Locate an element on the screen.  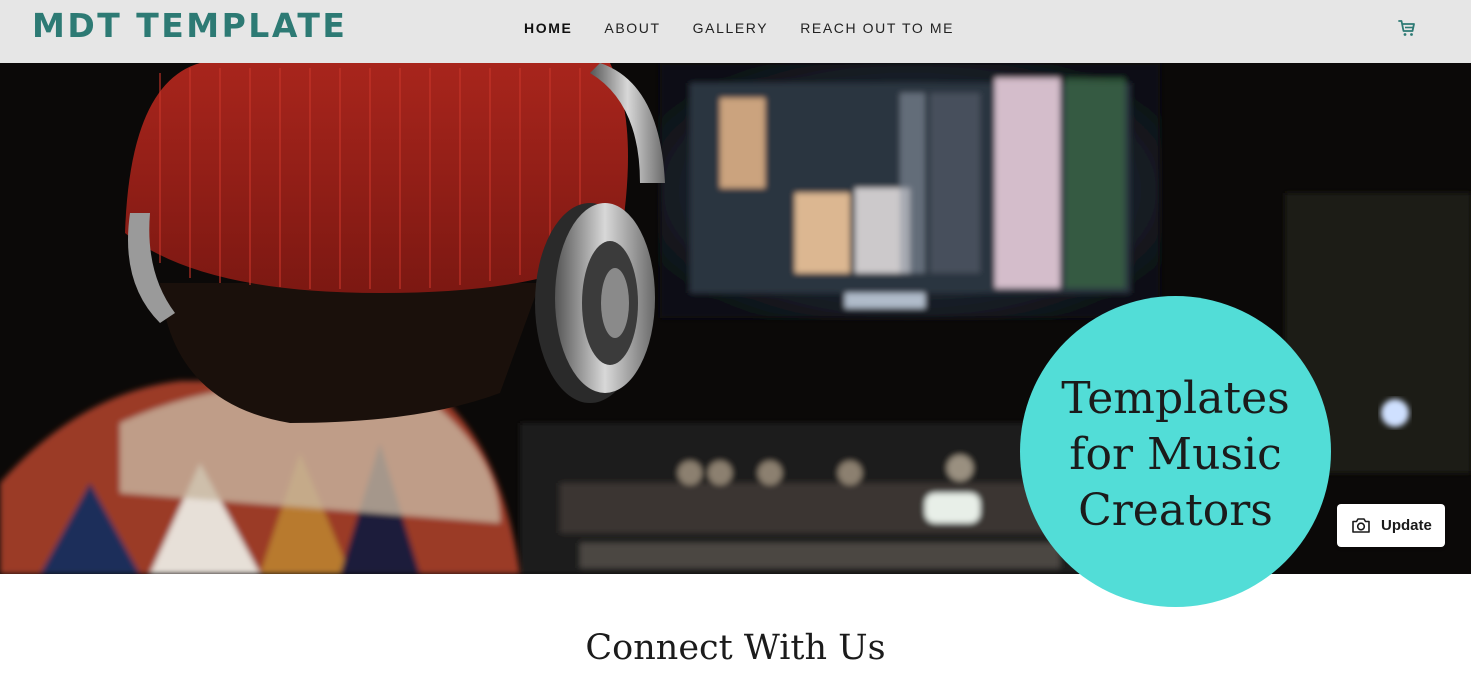
camera-icon is located at coordinates (1361, 525).